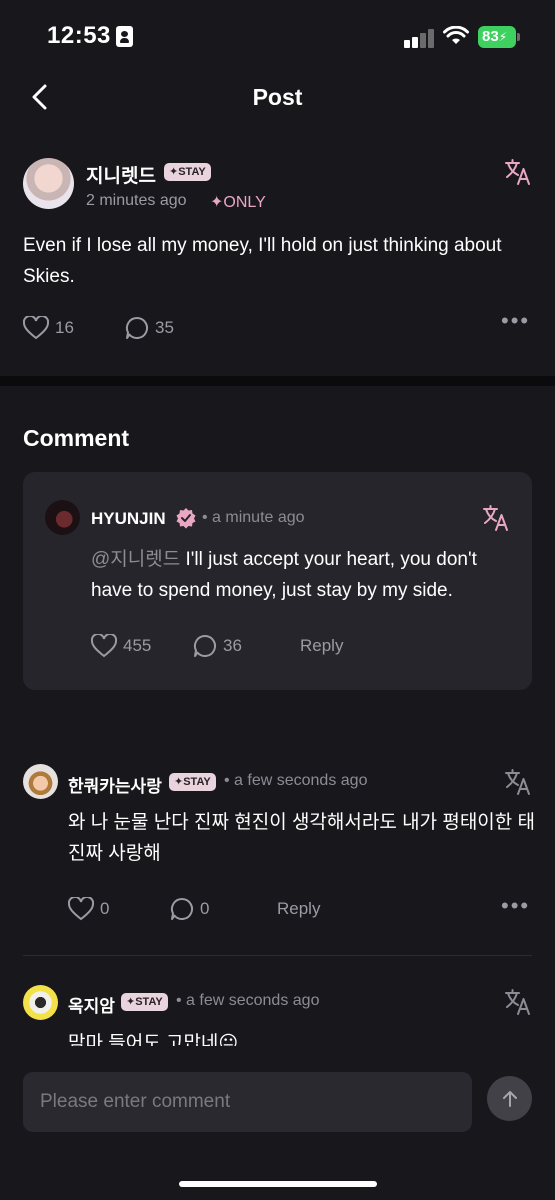 The width and height of the screenshot is (555, 1200). What do you see at coordinates (277, 327) in the screenshot?
I see `post-actions: 16 35 •••` at bounding box center [277, 327].